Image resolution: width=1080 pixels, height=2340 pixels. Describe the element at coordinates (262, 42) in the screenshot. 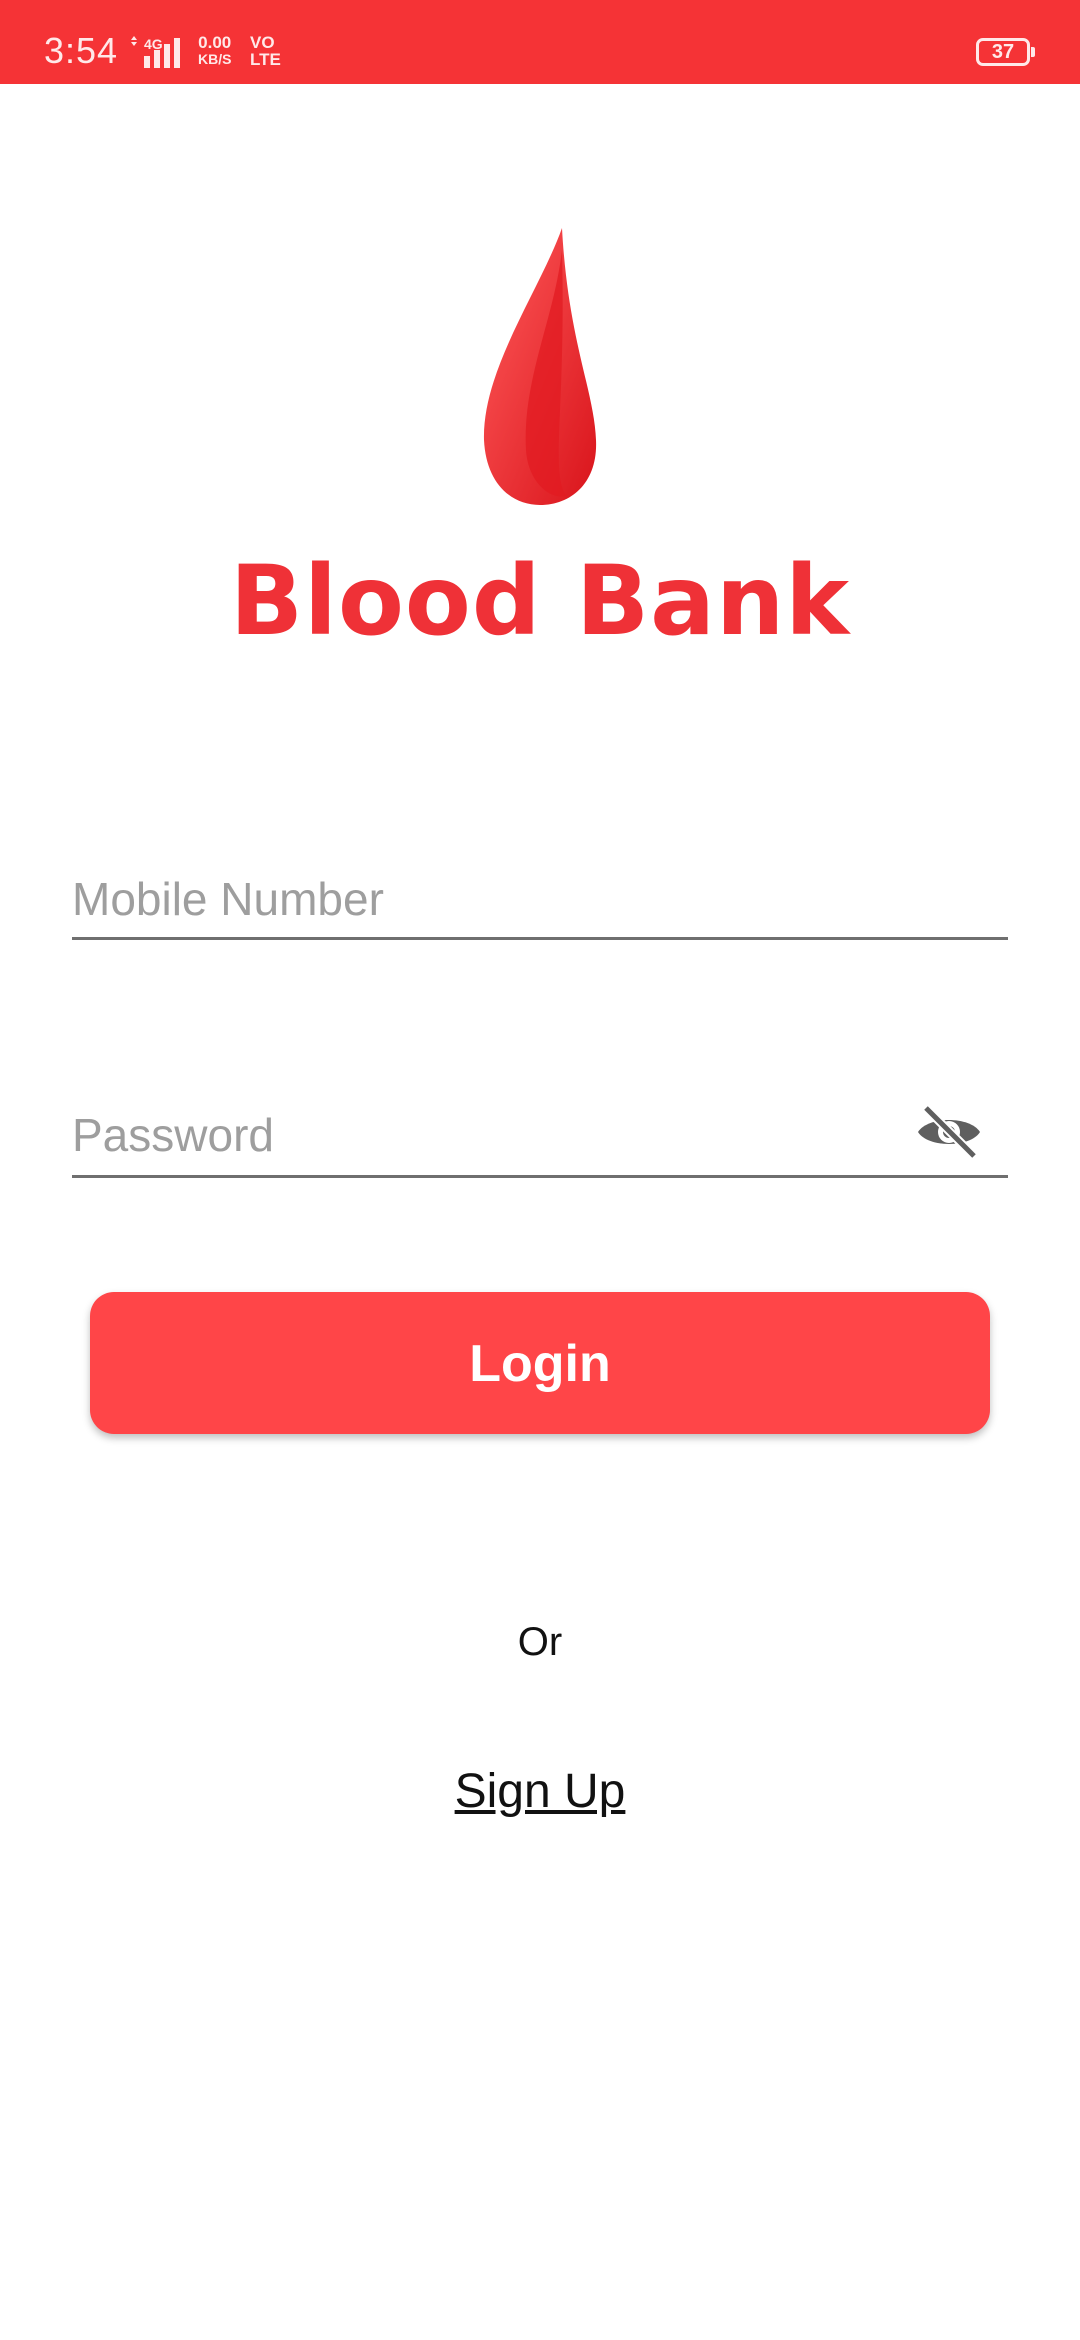

I see `volte-top: VO` at that location.